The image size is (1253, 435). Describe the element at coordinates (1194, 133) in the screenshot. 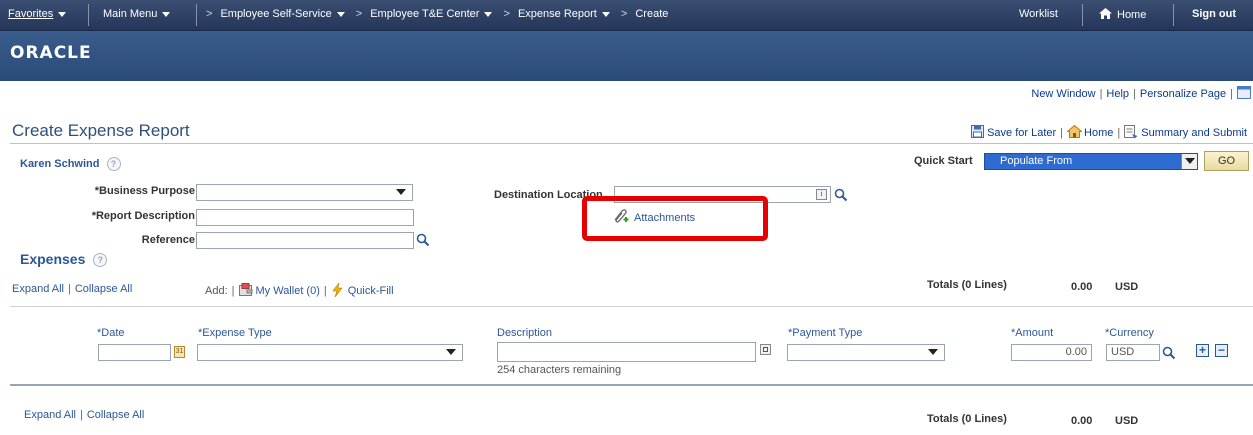

I see `summary-and-submit-link: Summary and Submit` at that location.